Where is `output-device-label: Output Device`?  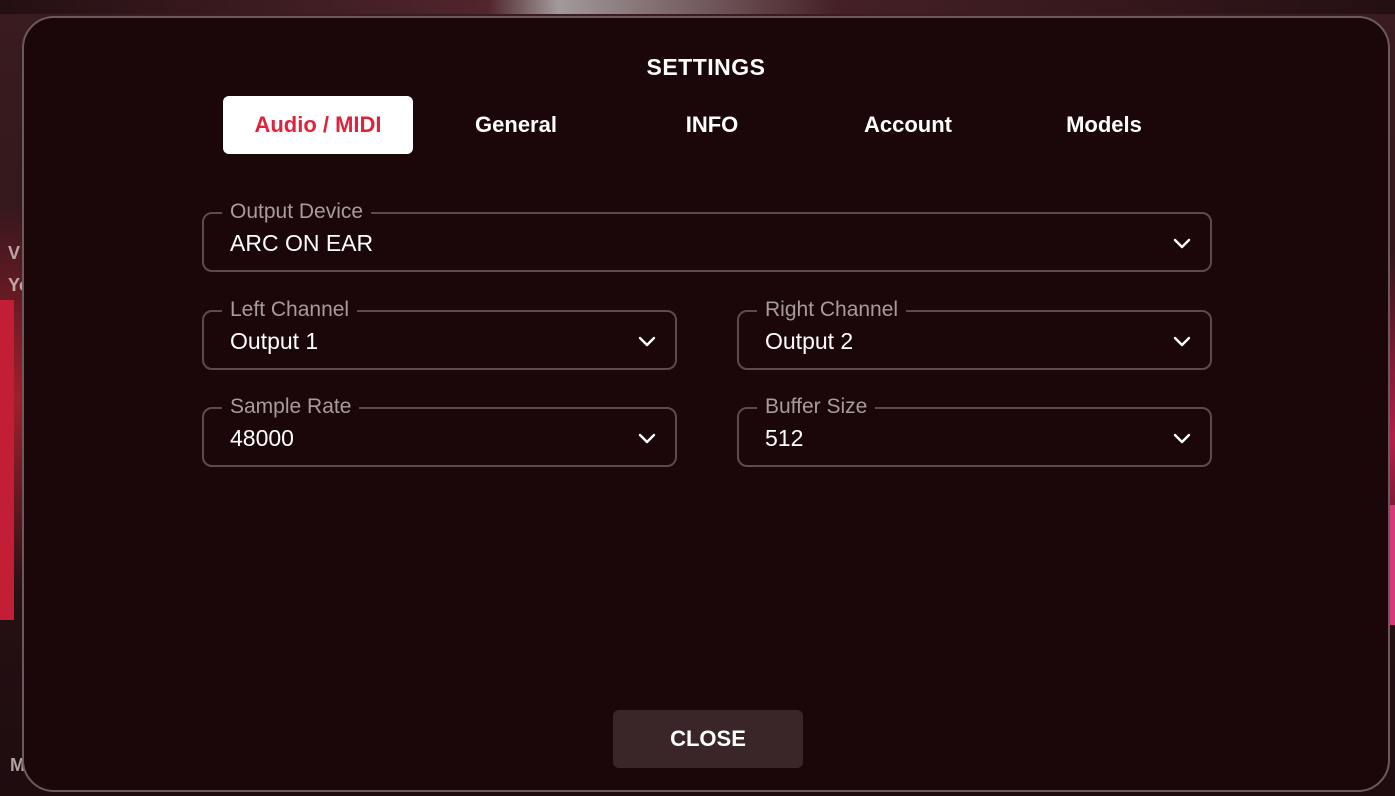
output-device-label: Output Device is located at coordinates (297, 212).